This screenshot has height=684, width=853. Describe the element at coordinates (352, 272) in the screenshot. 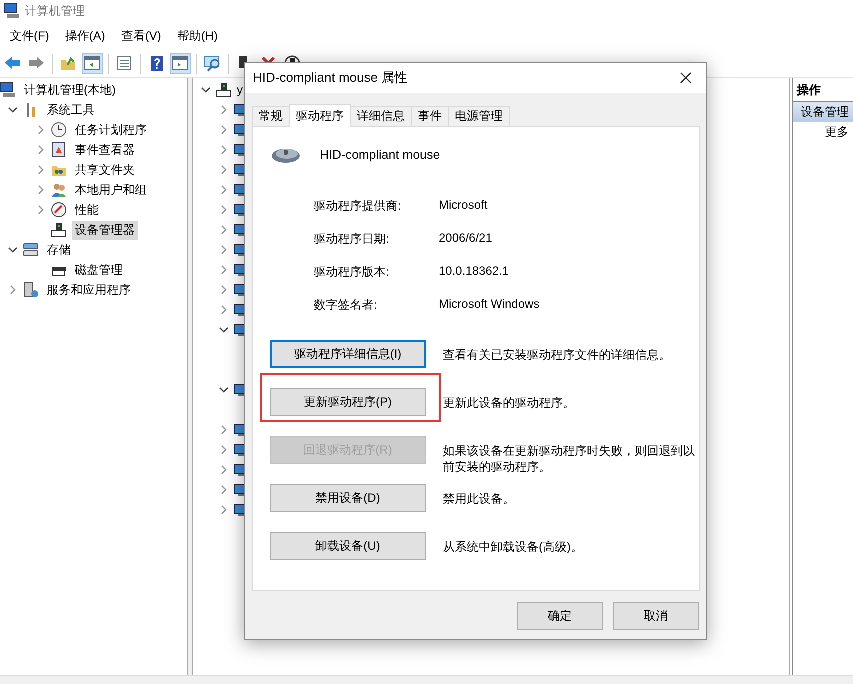

I see `info-label: 驱动程序版本:` at that location.